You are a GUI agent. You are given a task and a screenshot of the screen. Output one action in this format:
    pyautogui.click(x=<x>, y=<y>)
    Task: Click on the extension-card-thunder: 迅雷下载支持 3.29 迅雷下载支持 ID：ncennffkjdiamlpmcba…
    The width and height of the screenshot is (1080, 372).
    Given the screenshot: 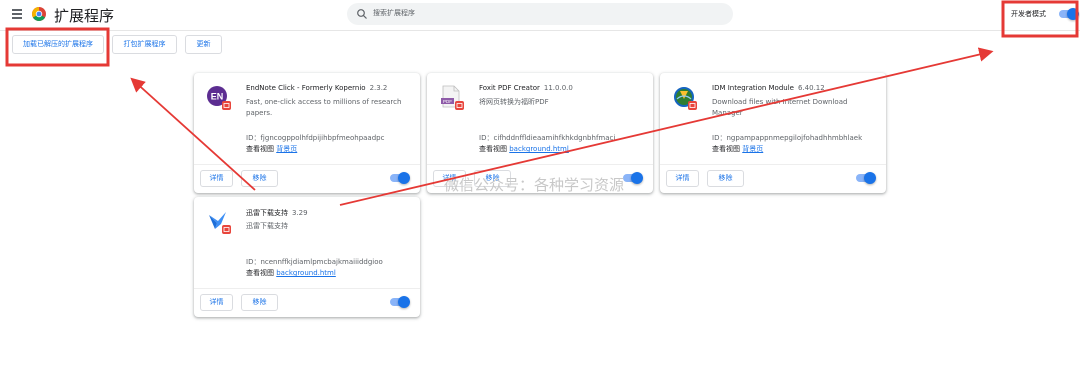 What is the action you would take?
    pyautogui.click(x=307, y=257)
    